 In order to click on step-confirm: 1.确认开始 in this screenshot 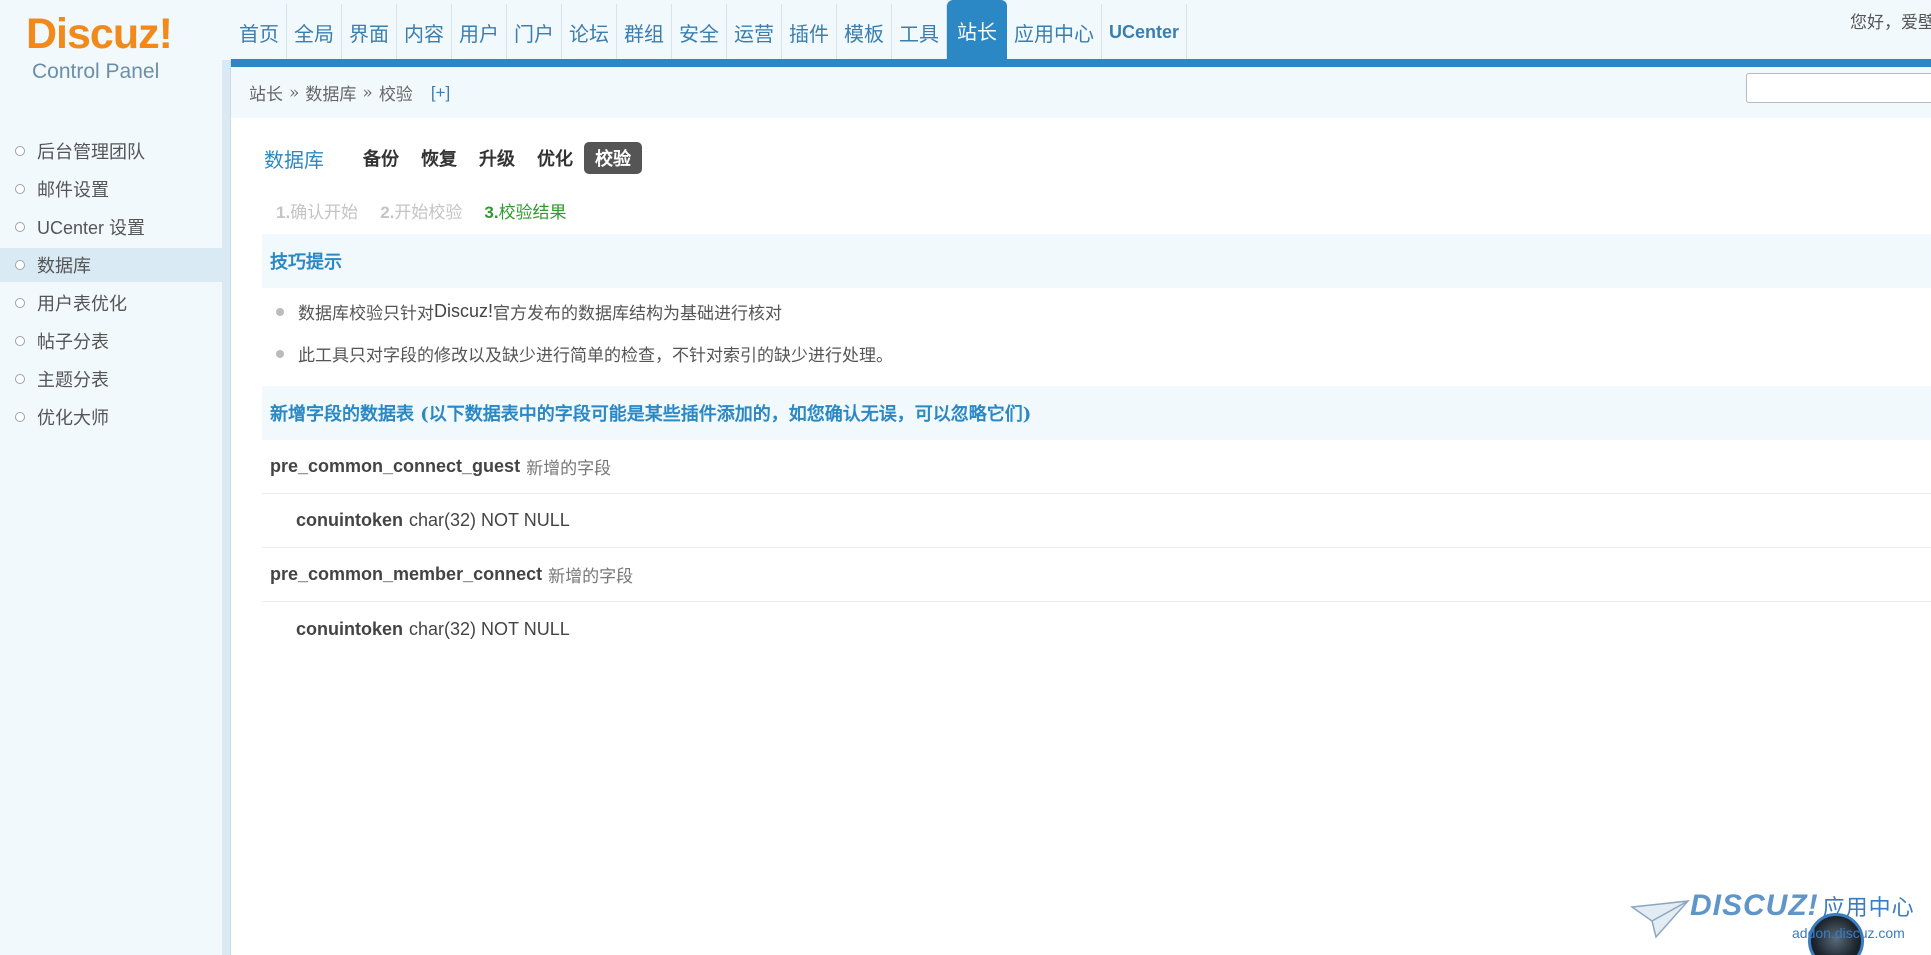, I will do `click(317, 213)`.